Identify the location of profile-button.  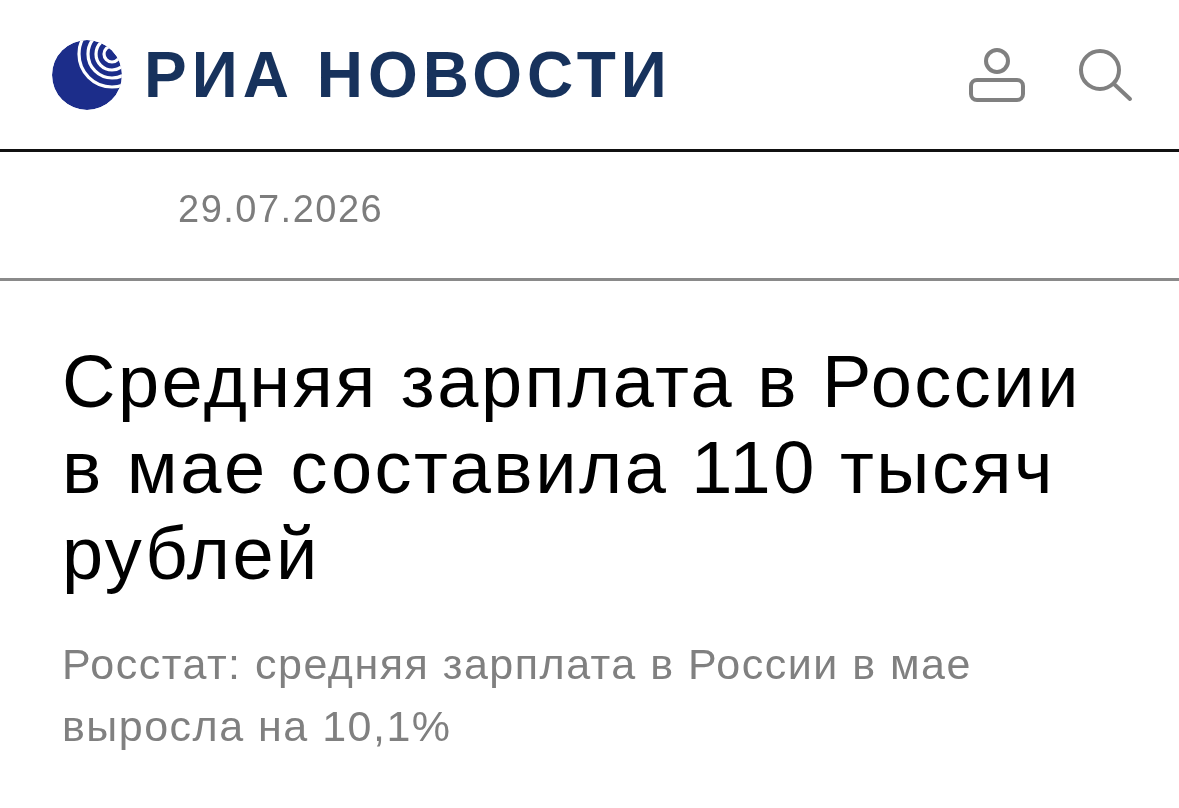
(997, 74).